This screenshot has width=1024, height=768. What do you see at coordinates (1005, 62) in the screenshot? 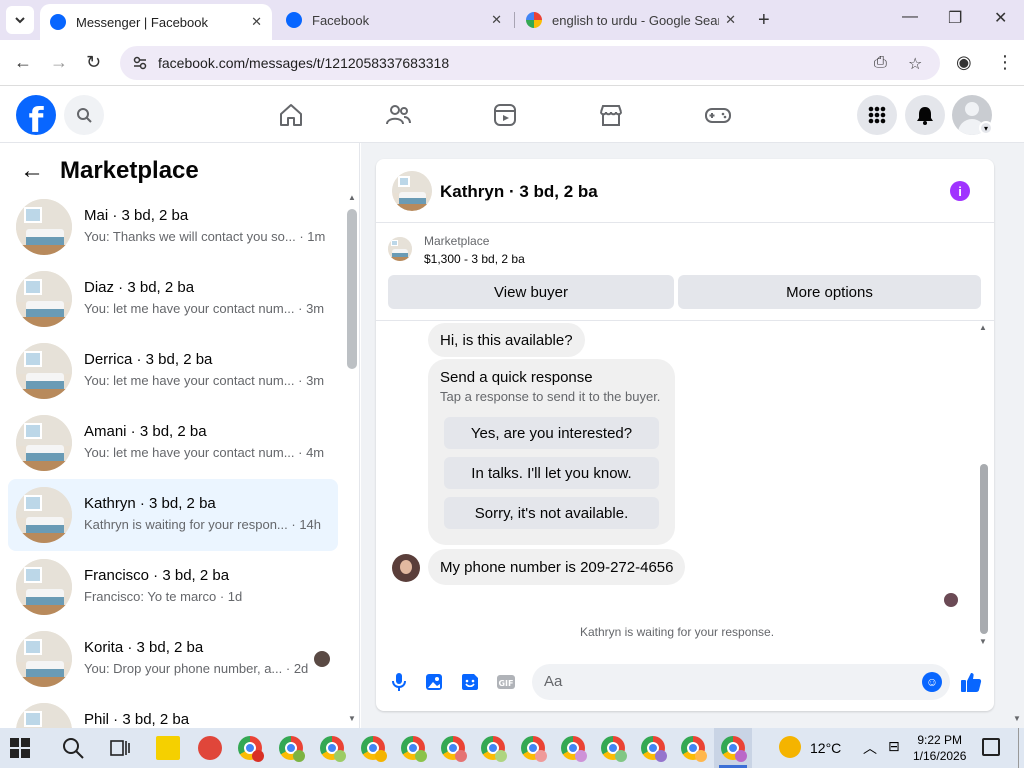
I see `kebab-menu-icon: ⋮` at bounding box center [1005, 62].